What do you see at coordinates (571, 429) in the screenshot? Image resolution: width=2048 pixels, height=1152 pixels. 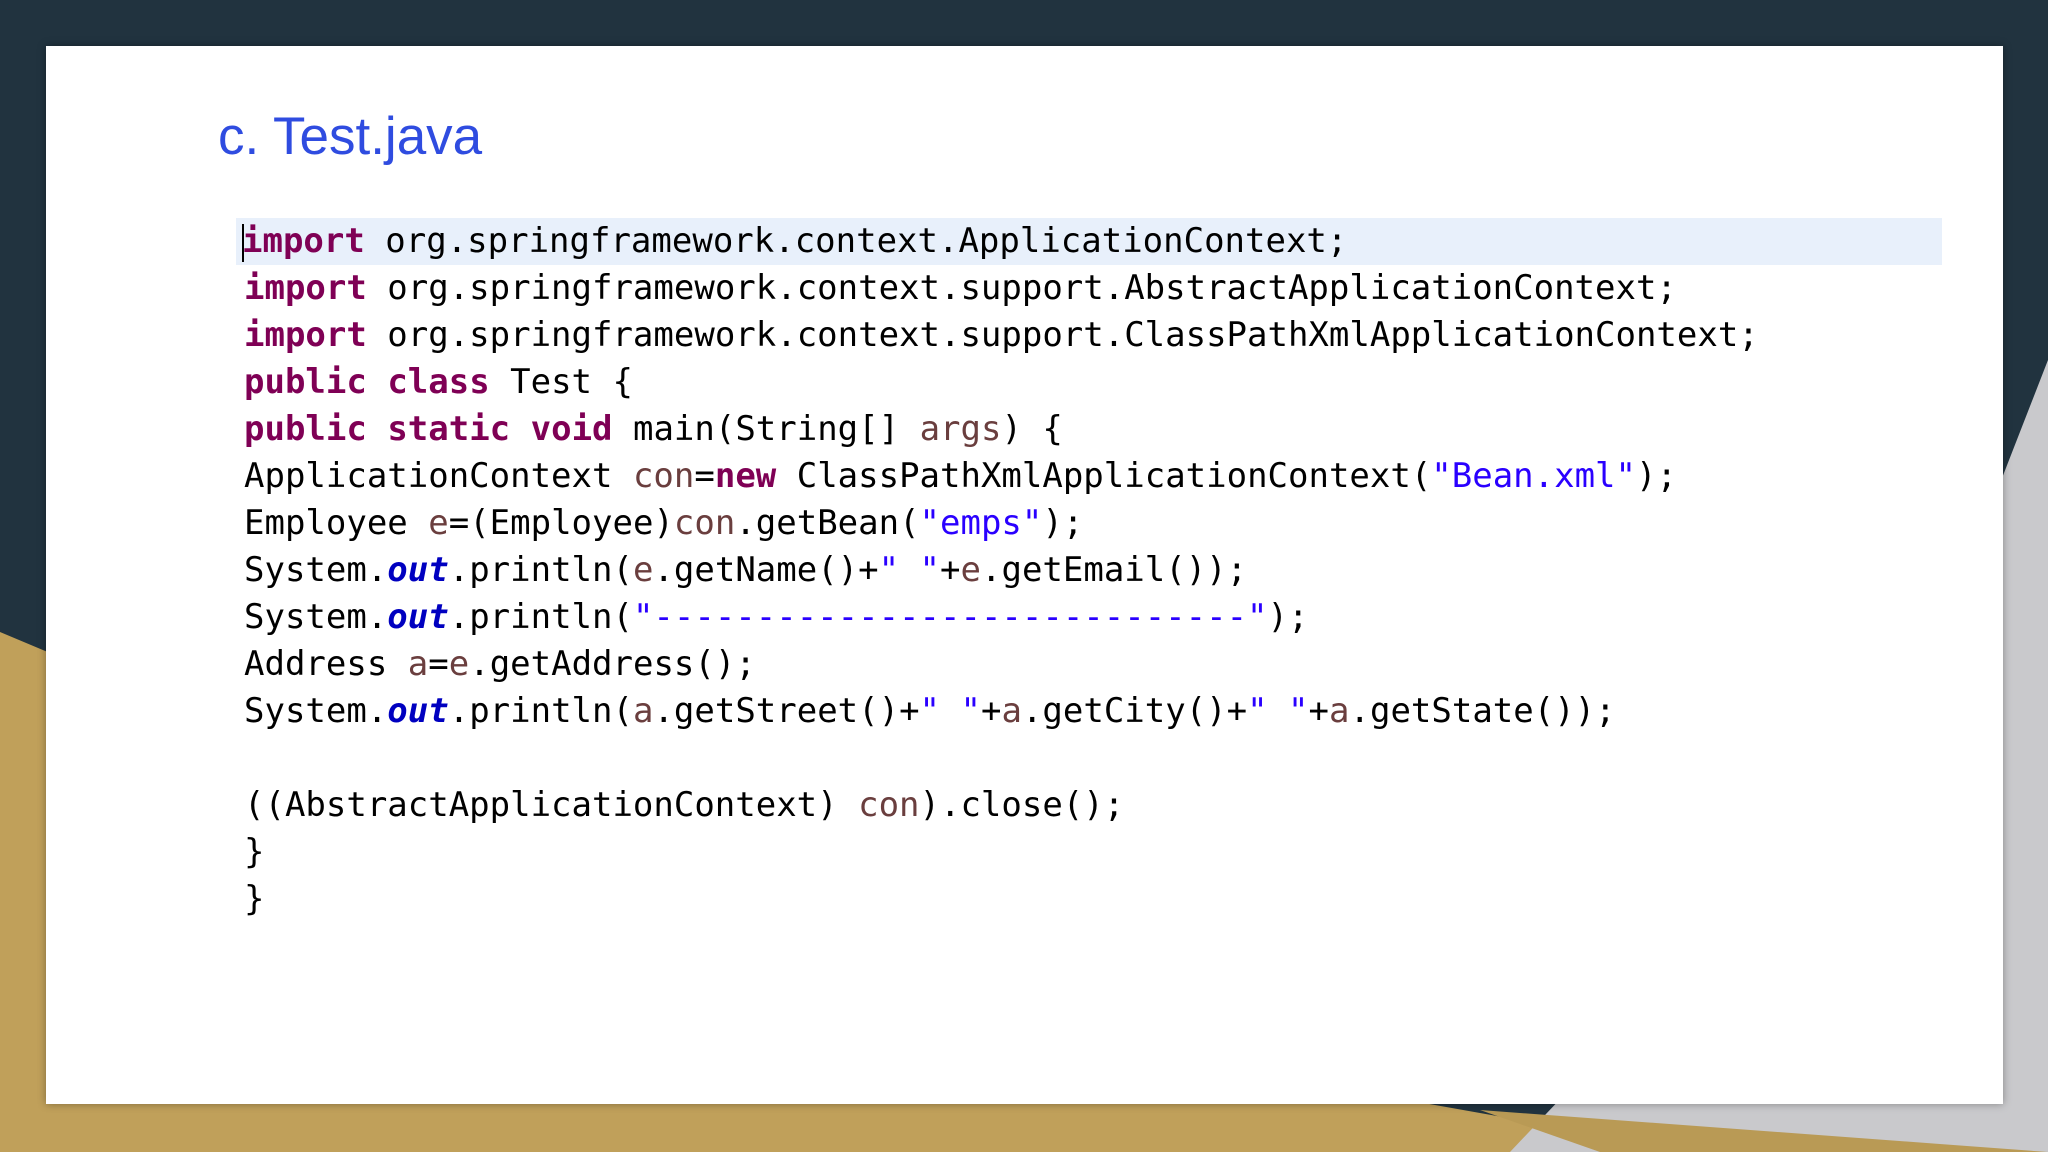 I see `code-token: void` at bounding box center [571, 429].